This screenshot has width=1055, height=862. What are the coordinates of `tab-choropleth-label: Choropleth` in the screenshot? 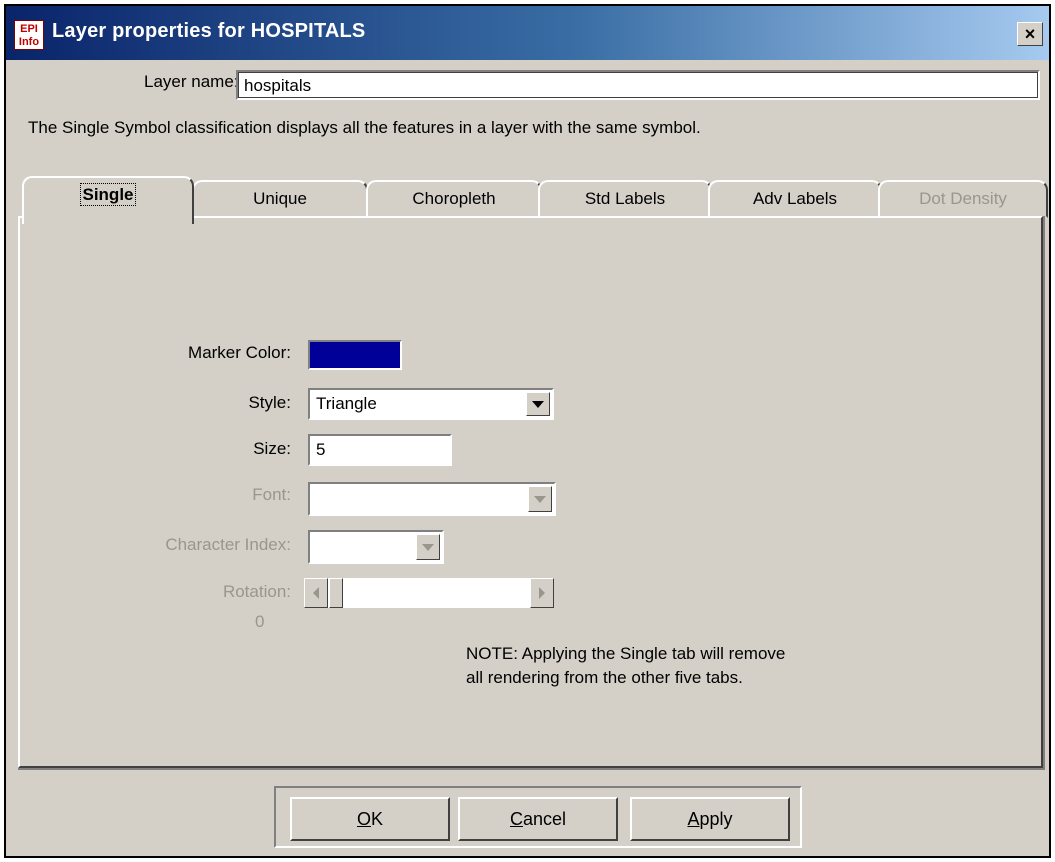 It's located at (454, 198).